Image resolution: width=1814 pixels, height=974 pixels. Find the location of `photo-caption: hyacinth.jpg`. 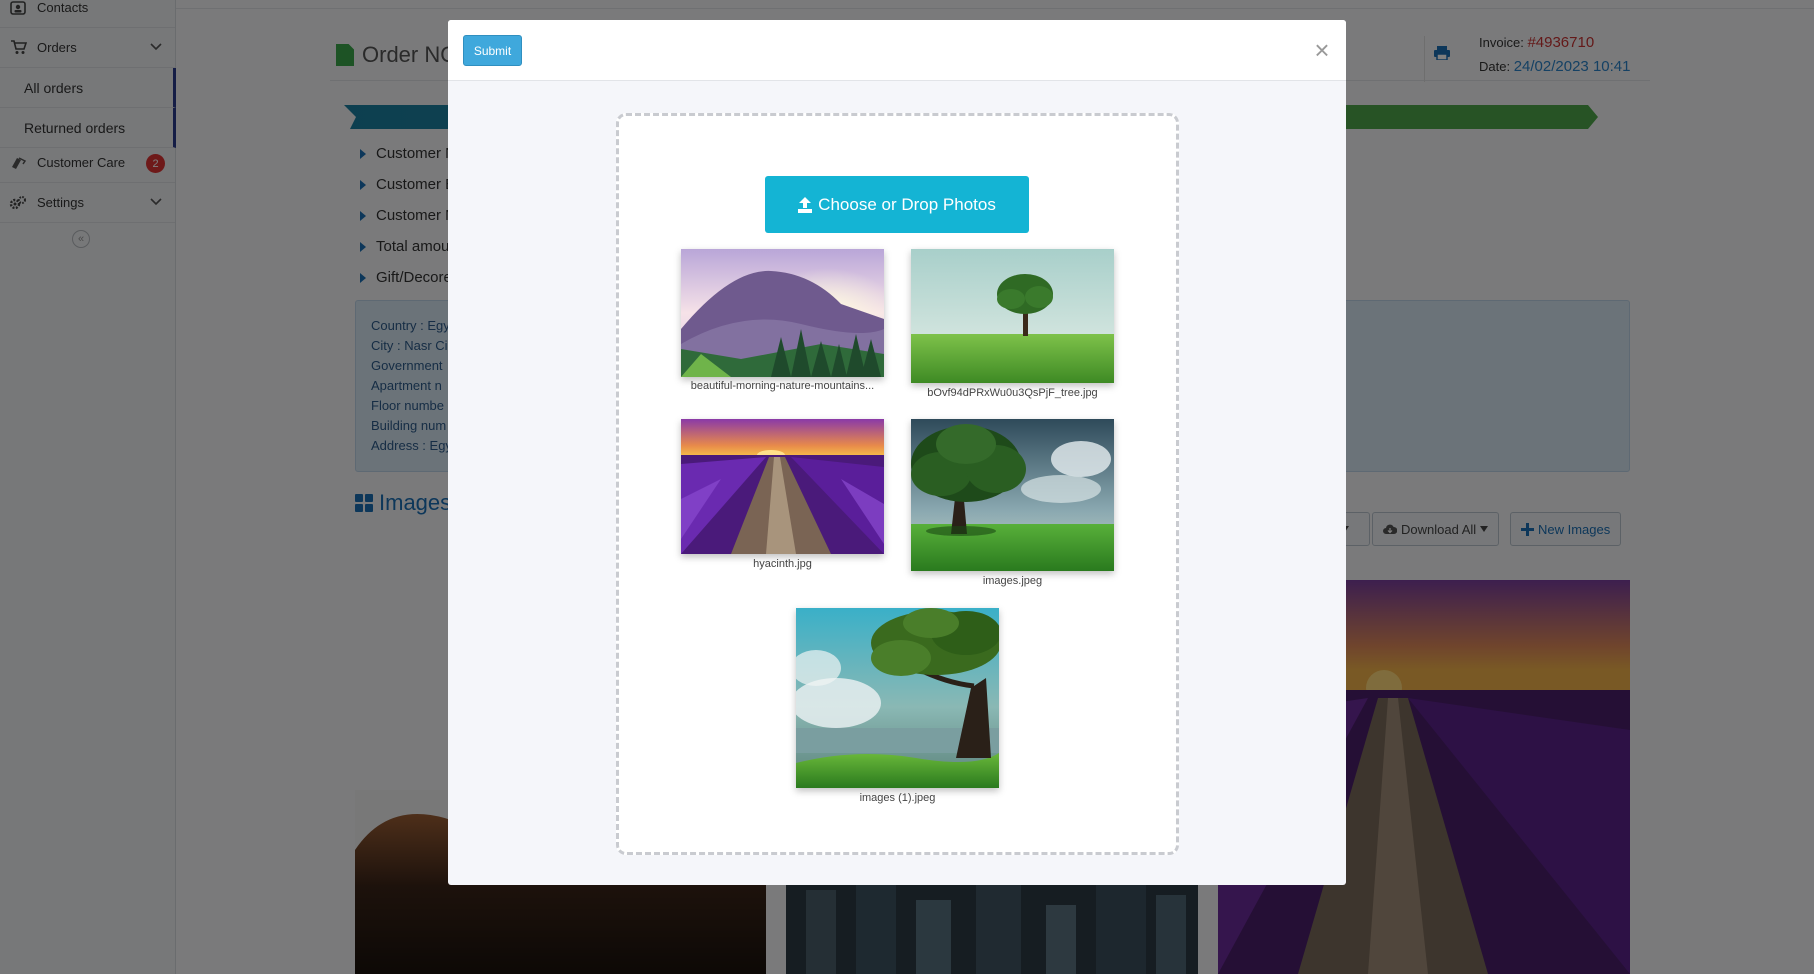

photo-caption: hyacinth.jpg is located at coordinates (782, 564).